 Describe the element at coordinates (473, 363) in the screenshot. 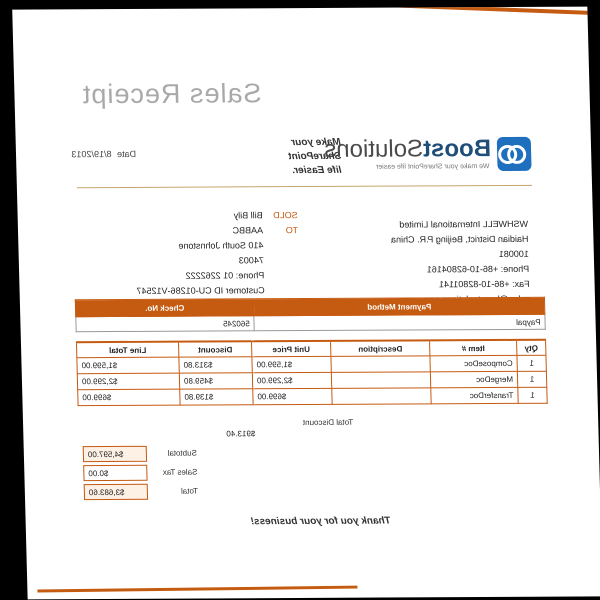

I see `item-cell: ComposeDoc` at that location.